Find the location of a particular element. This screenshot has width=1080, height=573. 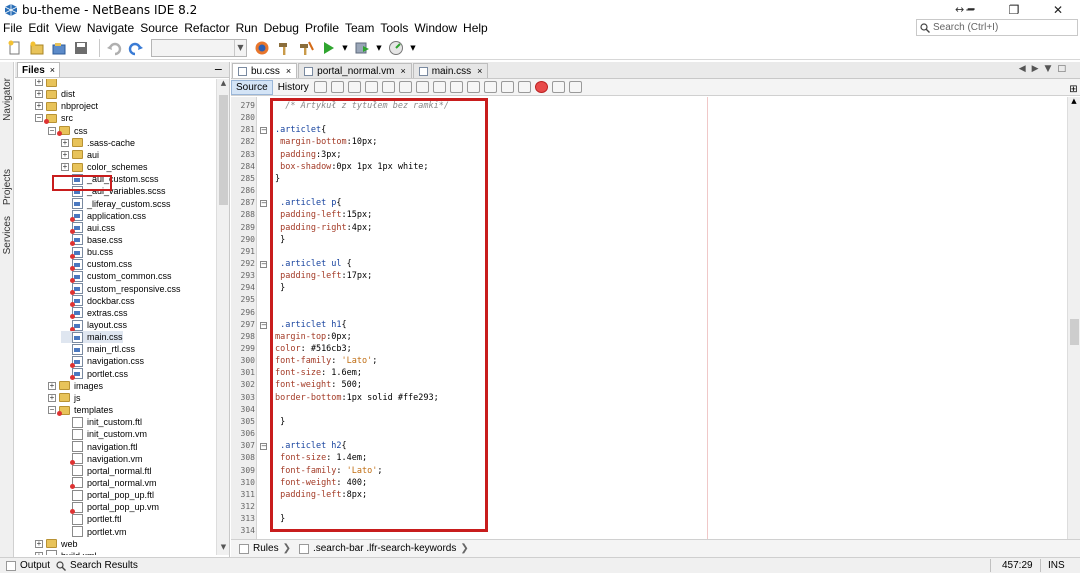

clean-build-button is located at coordinates (306, 48).